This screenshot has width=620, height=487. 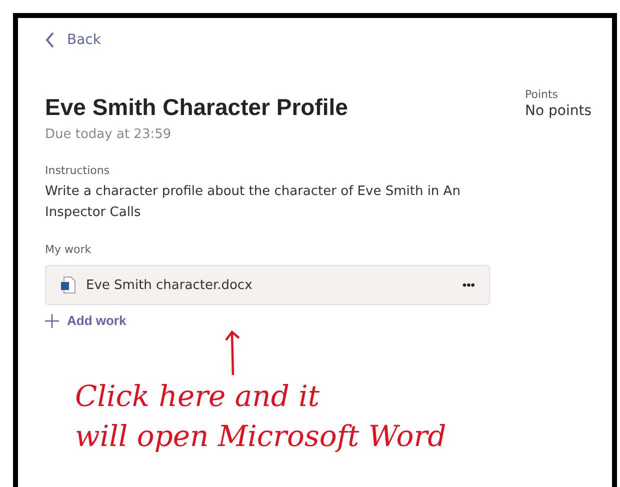 I want to click on due-date: Due today at 23:59, so click(x=108, y=134).